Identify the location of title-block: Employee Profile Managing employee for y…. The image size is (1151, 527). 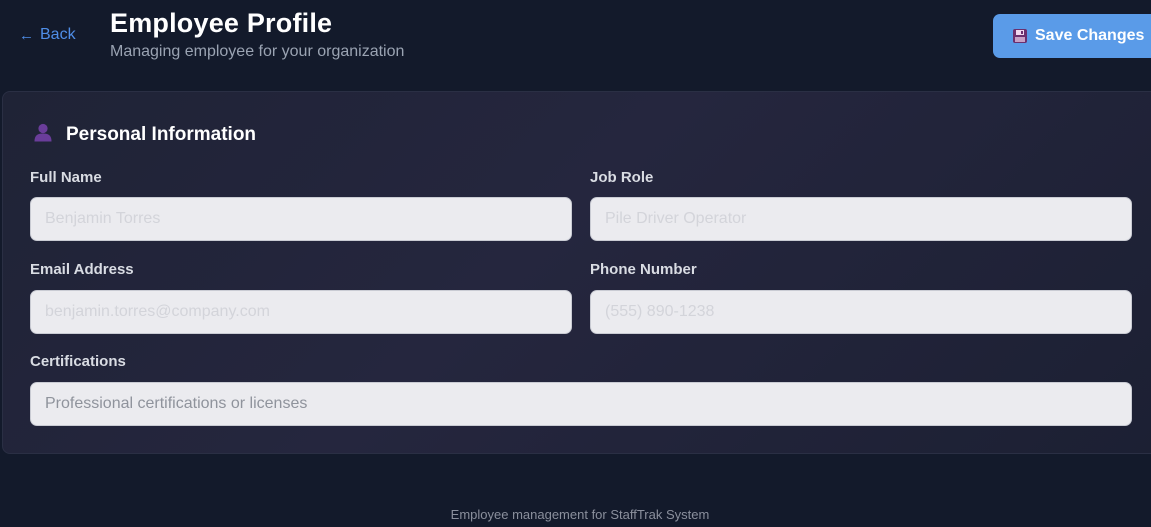
(257, 34).